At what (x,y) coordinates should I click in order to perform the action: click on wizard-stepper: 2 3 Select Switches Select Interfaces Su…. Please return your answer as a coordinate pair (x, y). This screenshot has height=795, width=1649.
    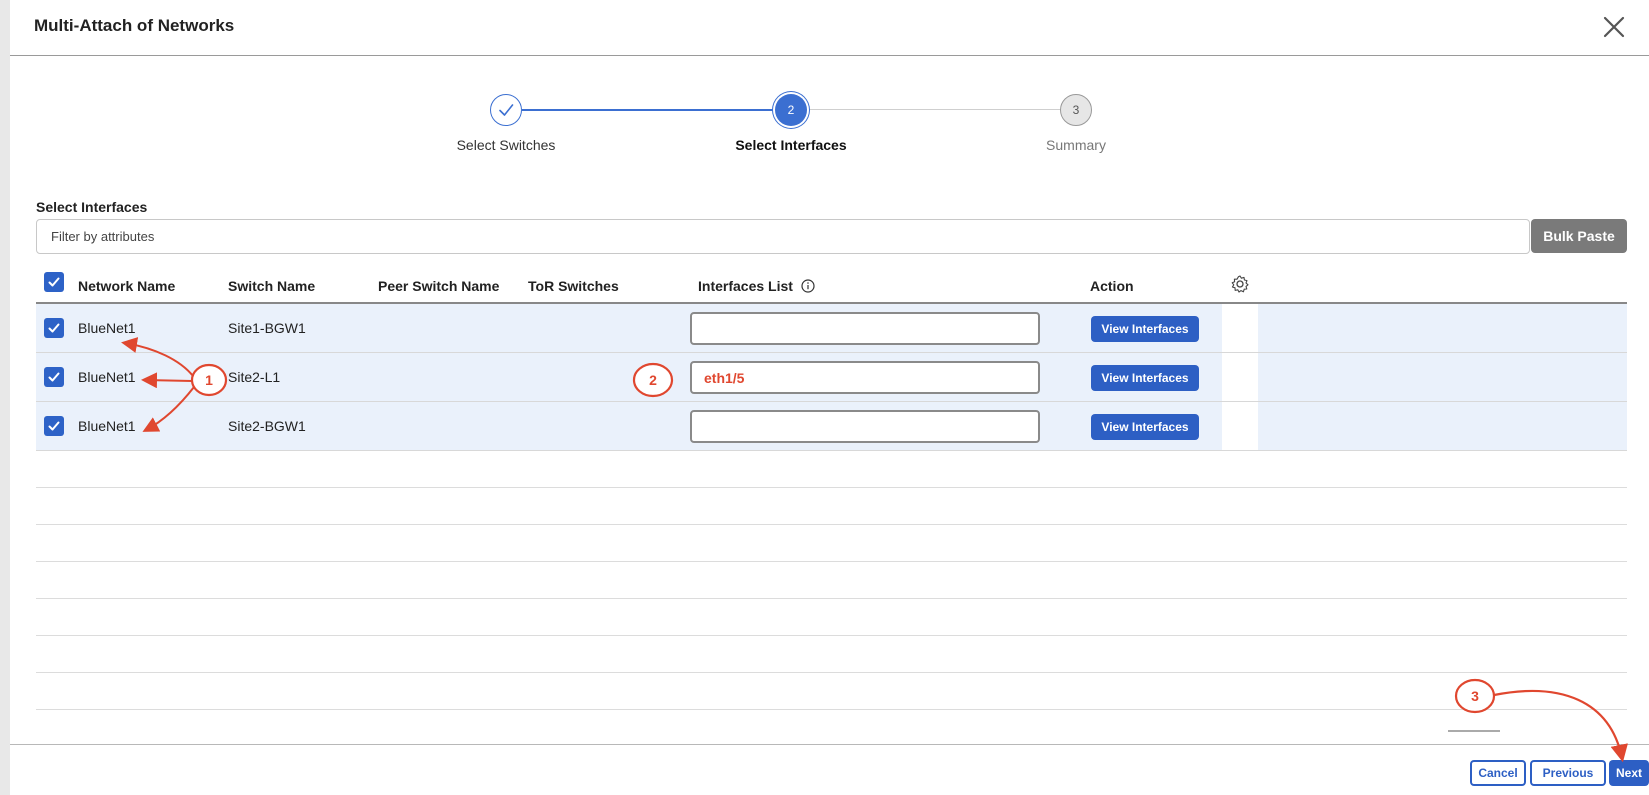
    Looking at the image, I should click on (829, 125).